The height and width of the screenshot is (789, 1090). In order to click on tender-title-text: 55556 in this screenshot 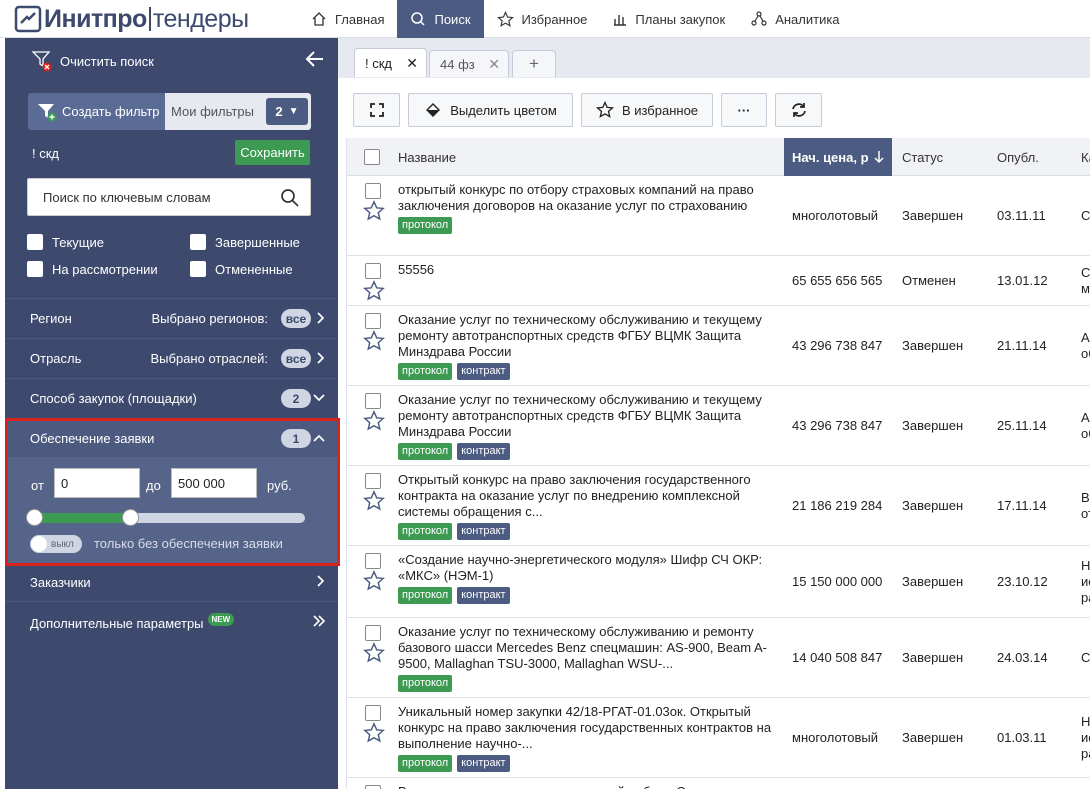, I will do `click(587, 270)`.